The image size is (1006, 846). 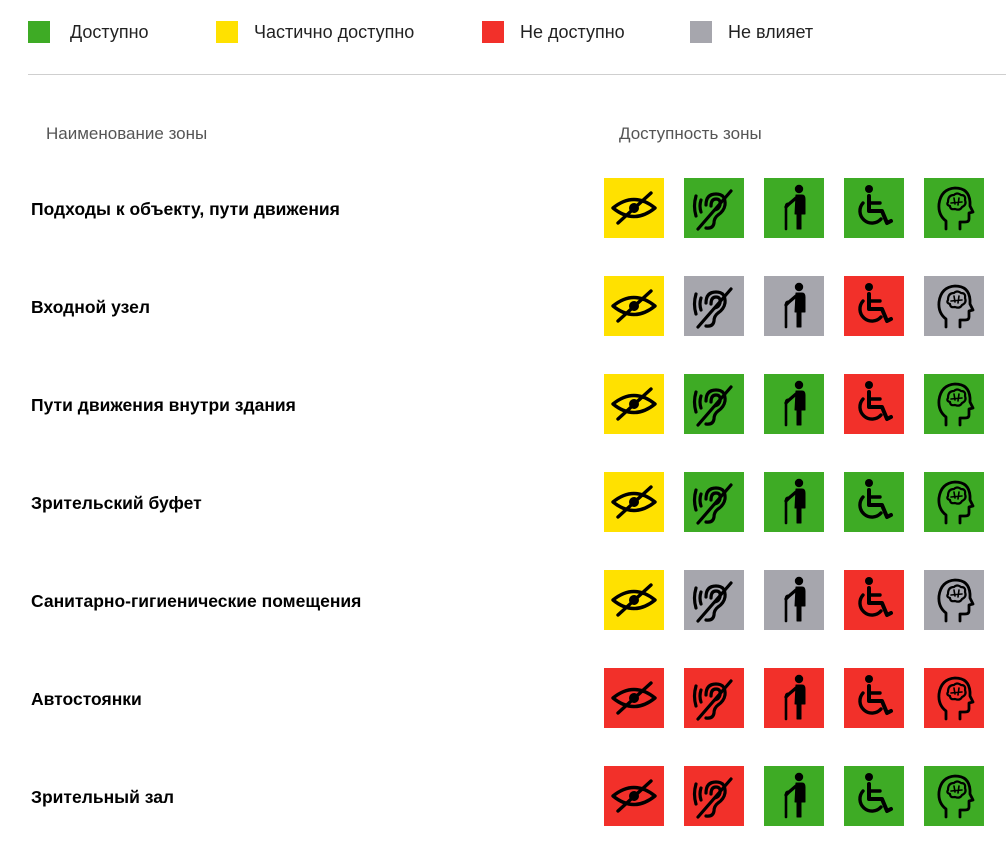 What do you see at coordinates (503, 600) in the screenshot?
I see `table-row: Санитарно-гигиенические помещения` at bounding box center [503, 600].